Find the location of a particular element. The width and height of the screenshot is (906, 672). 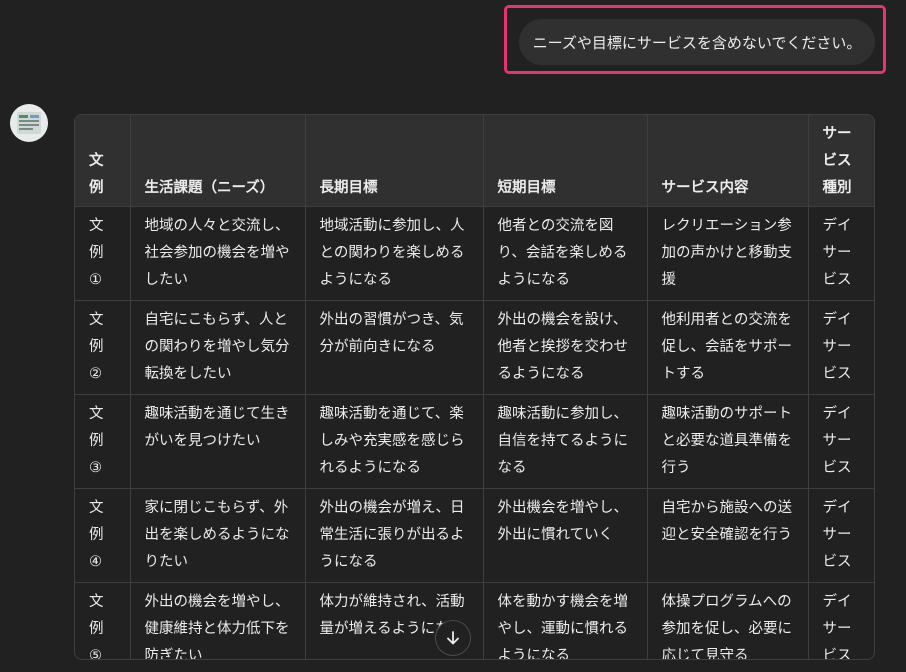

table-cell: 外出機会を増やし、外出に慣れていく is located at coordinates (565, 535).